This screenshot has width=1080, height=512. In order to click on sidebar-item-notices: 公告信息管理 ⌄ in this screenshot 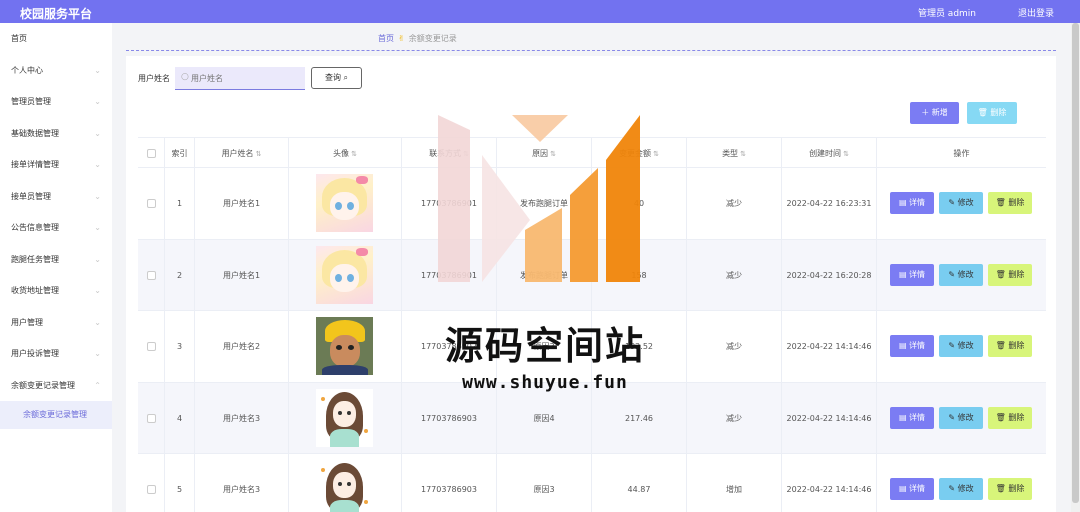, I will do `click(56, 228)`.